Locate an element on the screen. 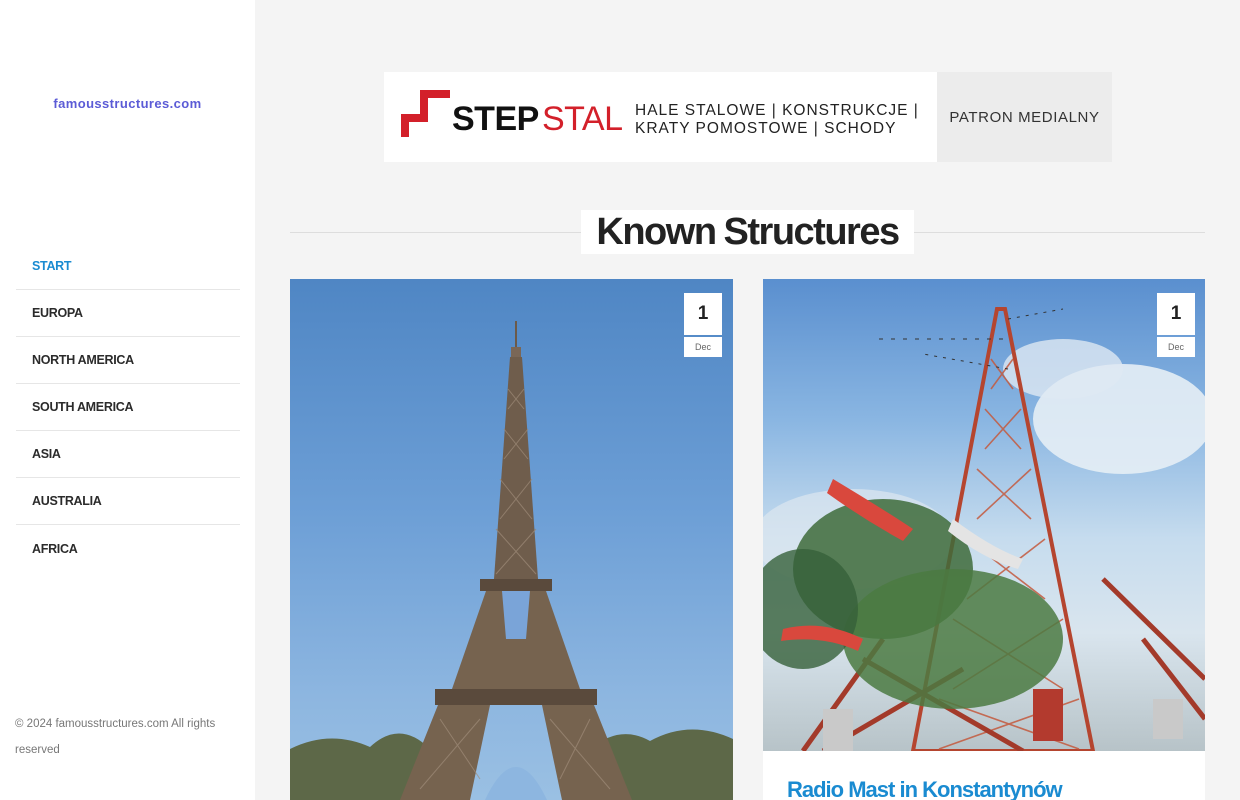 The height and width of the screenshot is (800, 1240). stepstal-logo-icon is located at coordinates (425, 113).